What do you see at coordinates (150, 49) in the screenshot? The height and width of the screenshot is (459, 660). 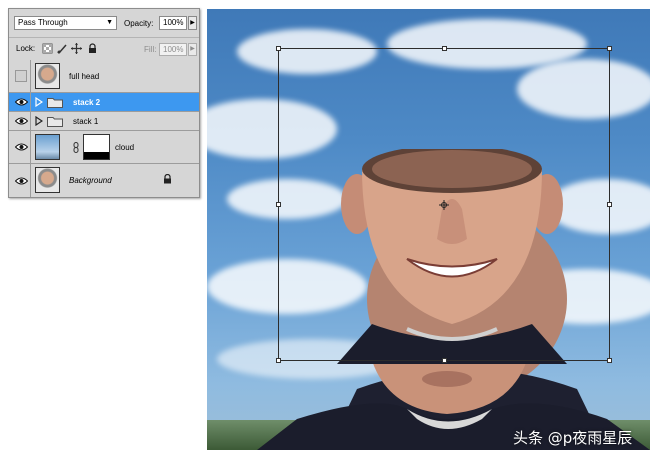 I see `fill-label: Fill:` at bounding box center [150, 49].